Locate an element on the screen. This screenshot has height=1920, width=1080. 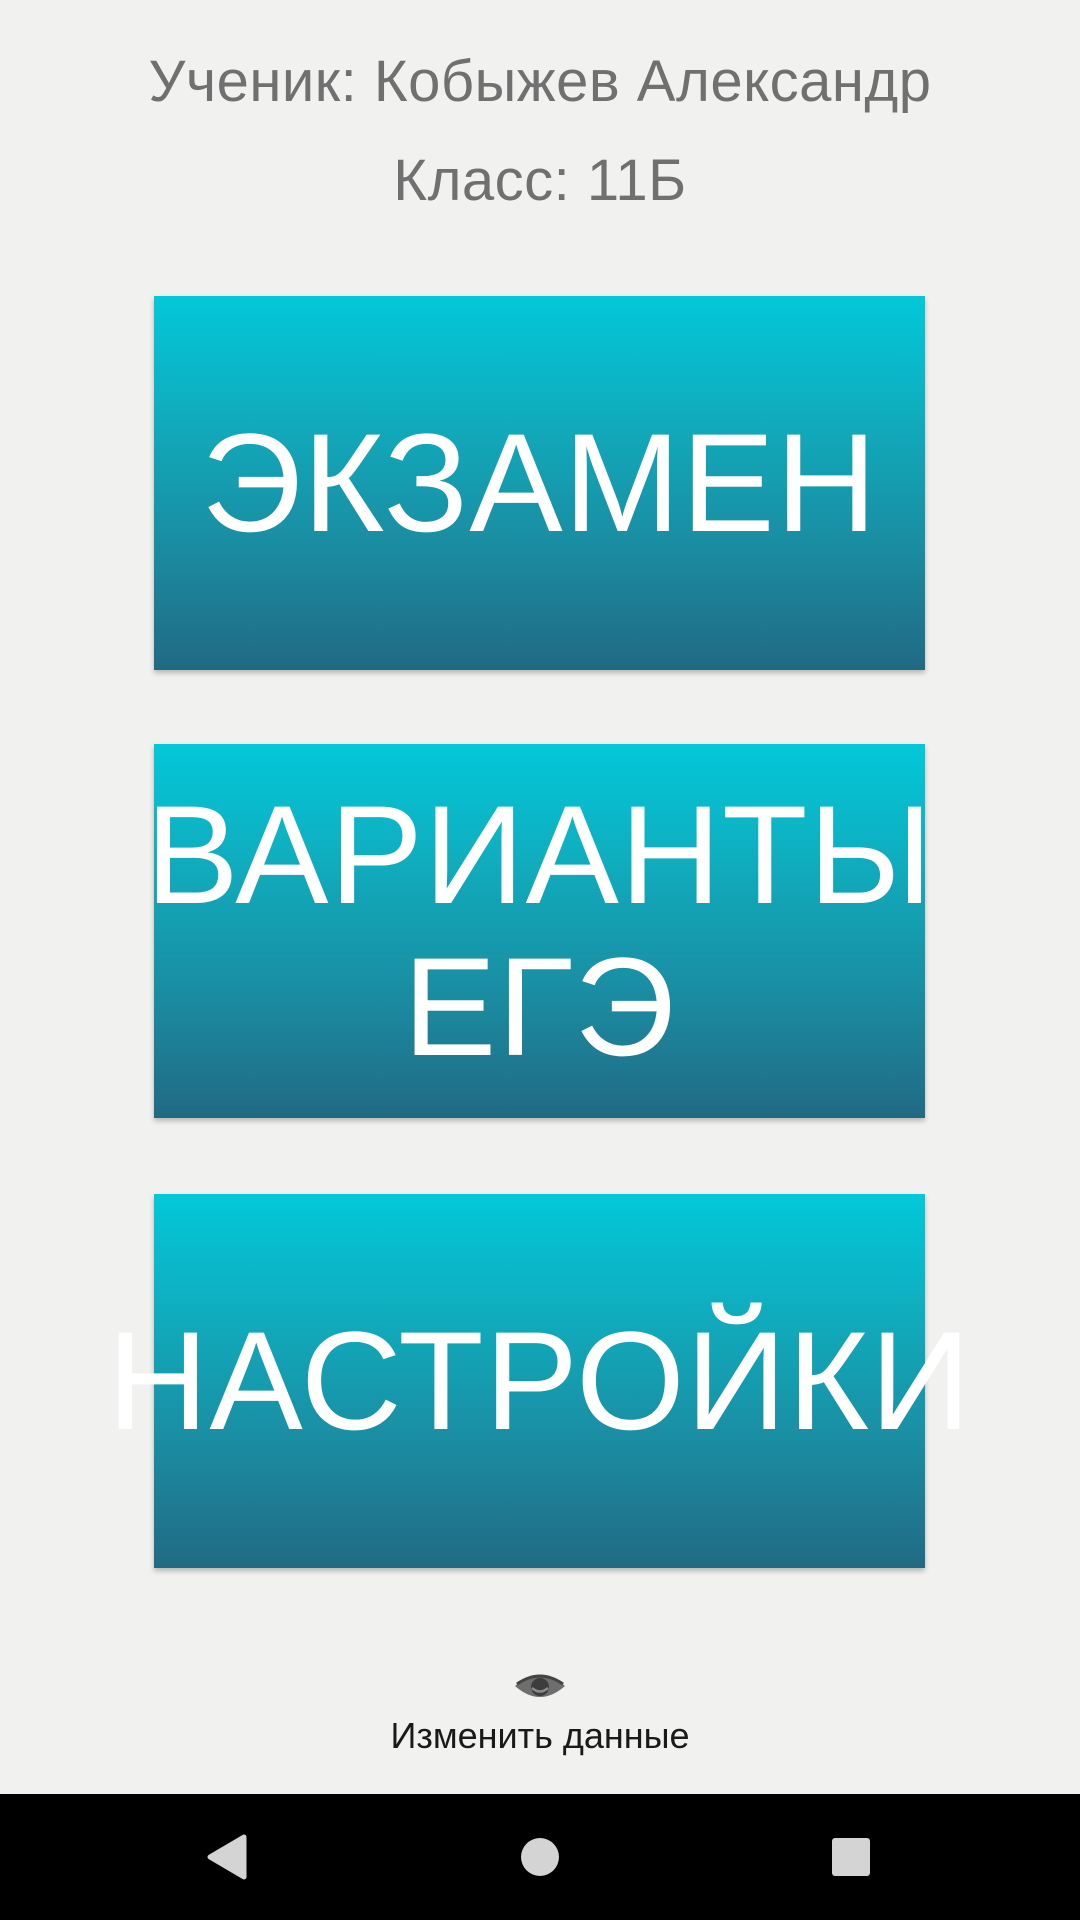
nav-recents-button is located at coordinates (851, 1857).